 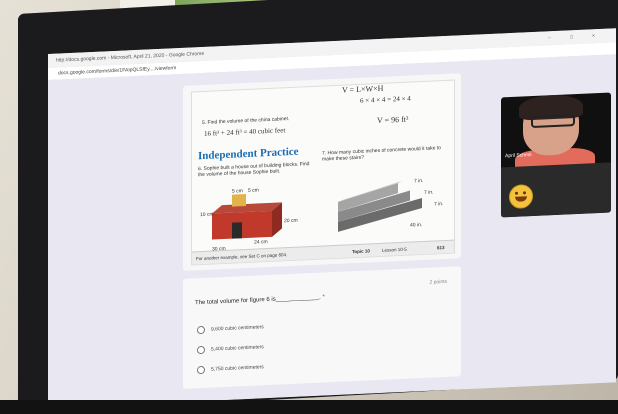 I want to click on participant-glasses, so click(x=553, y=121).